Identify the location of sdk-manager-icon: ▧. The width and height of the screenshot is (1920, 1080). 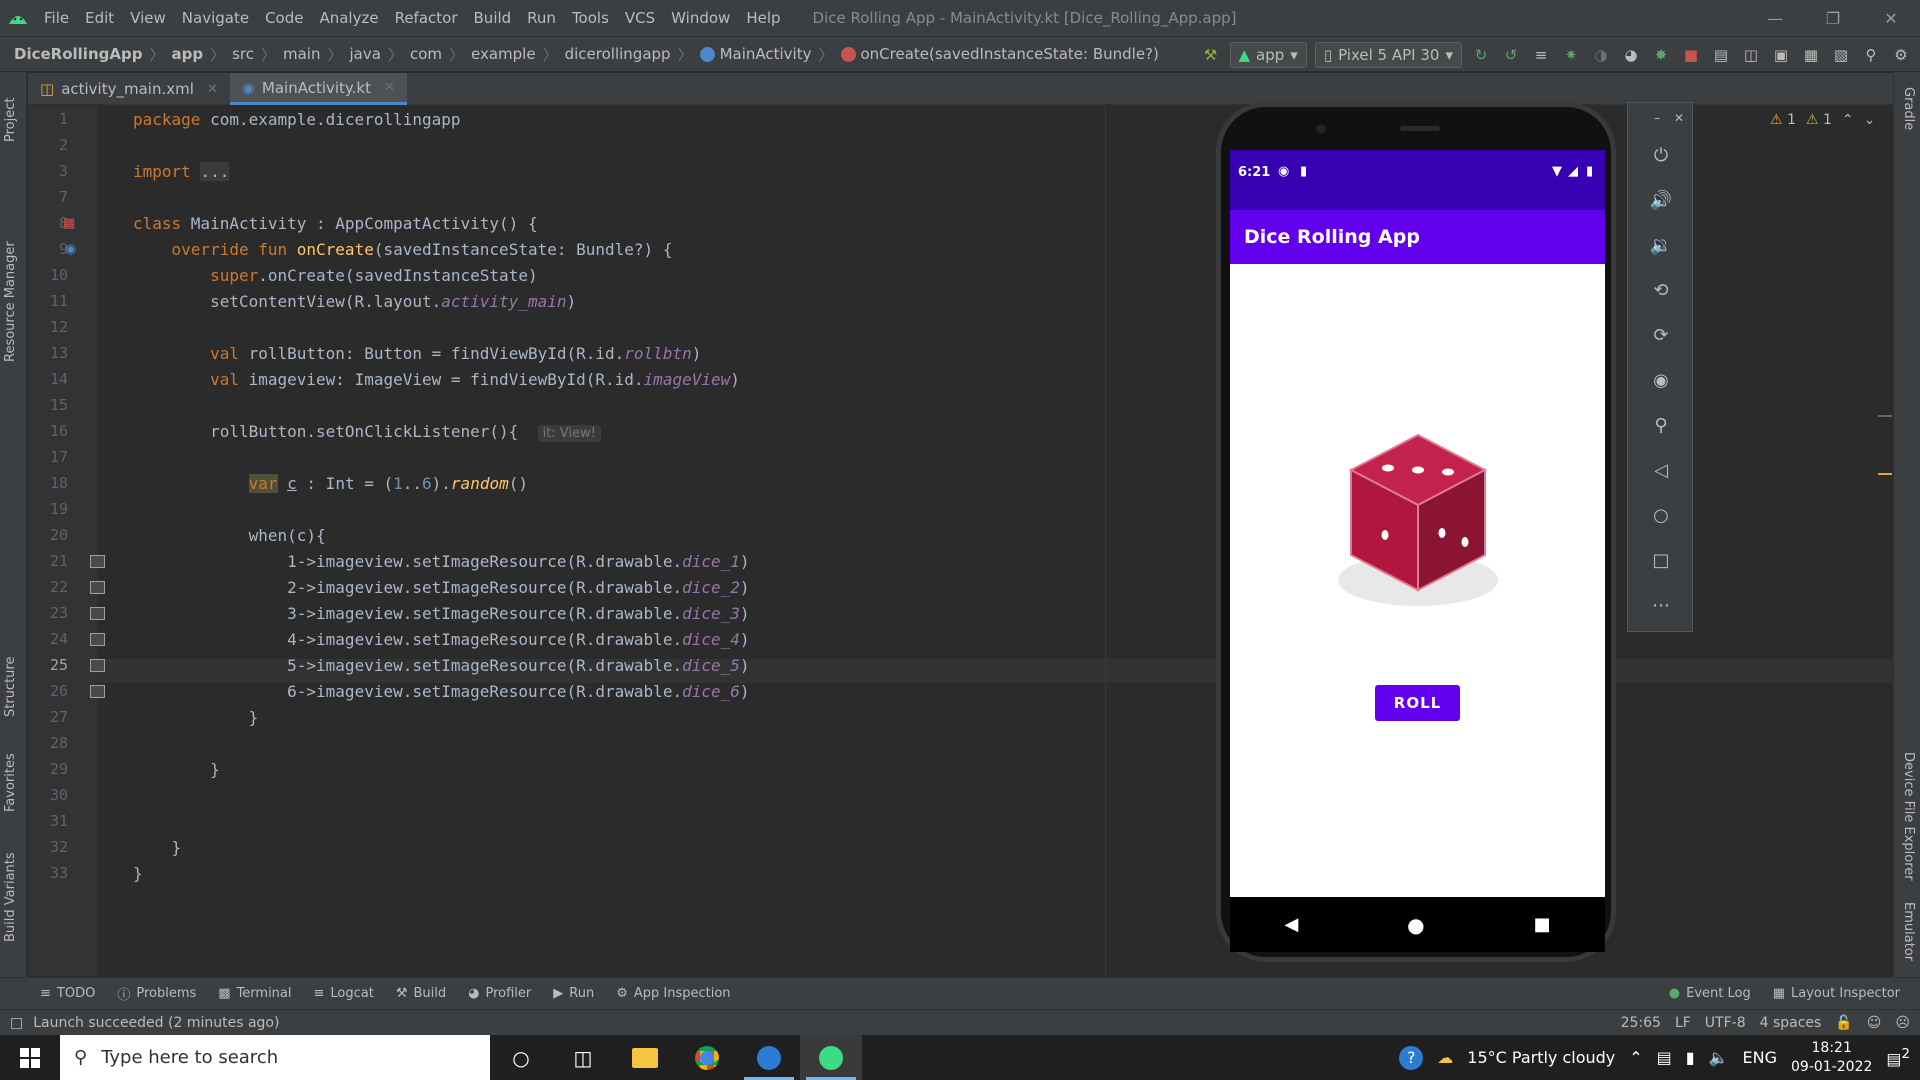
(1841, 55).